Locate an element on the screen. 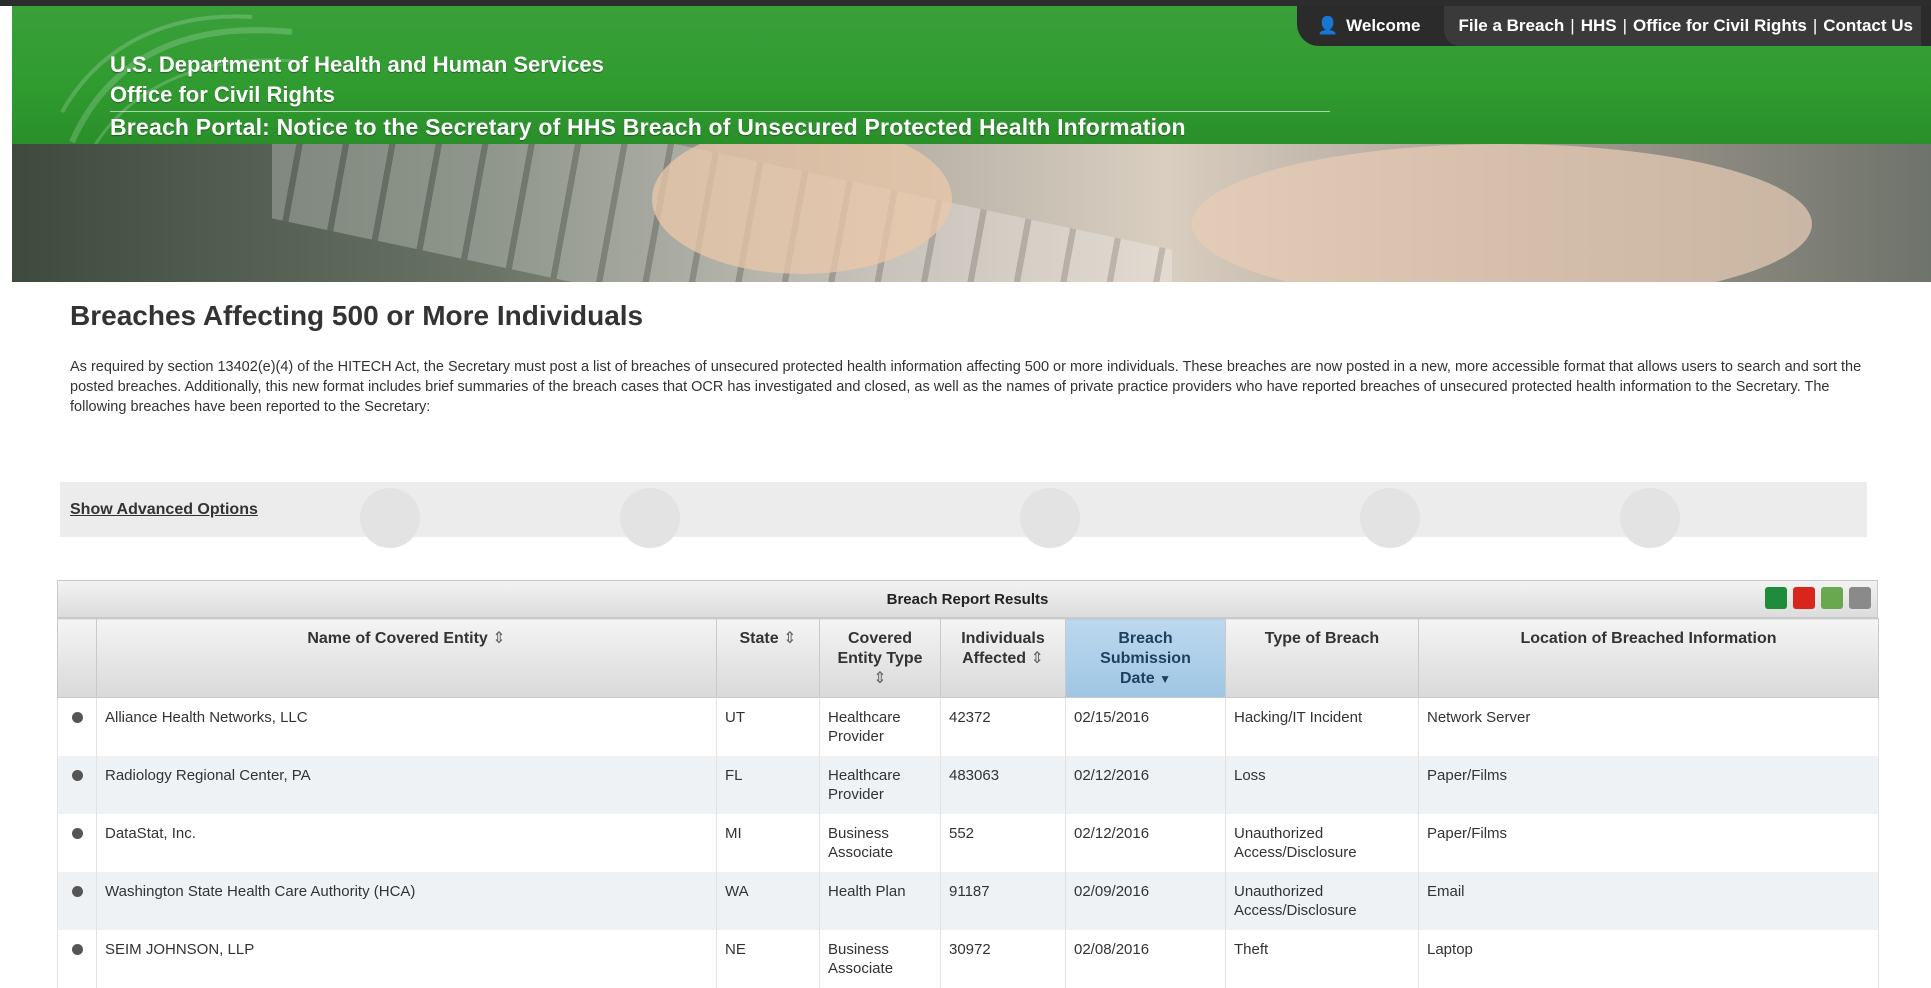 This screenshot has height=988, width=1931. individuals-affected-cell: 91187 is located at coordinates (1003, 901).